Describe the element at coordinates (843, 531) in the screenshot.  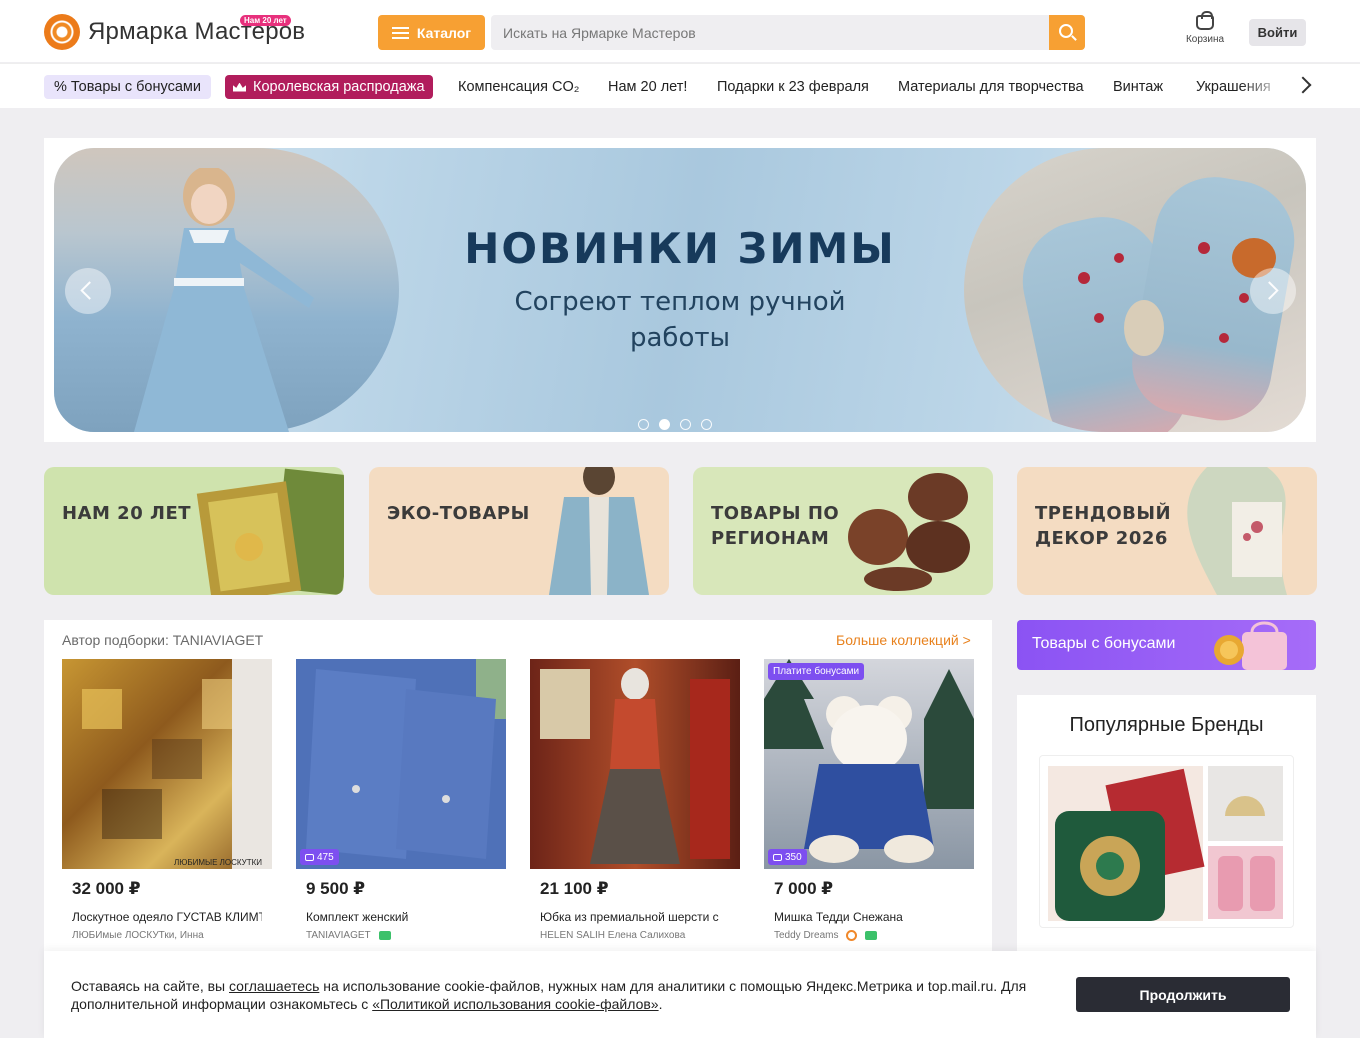
I see `tile-regional-goods: ТОВАРЫ ПО РЕГИОНАМ` at that location.